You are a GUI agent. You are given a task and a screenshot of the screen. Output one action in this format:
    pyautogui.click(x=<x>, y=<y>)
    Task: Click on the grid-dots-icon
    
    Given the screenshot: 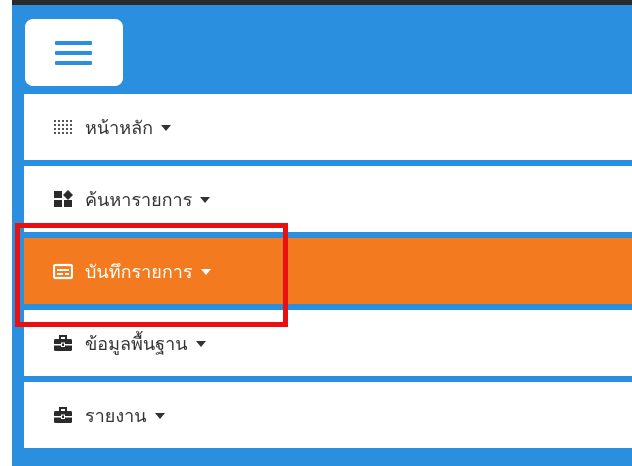 What is the action you would take?
    pyautogui.click(x=63, y=127)
    